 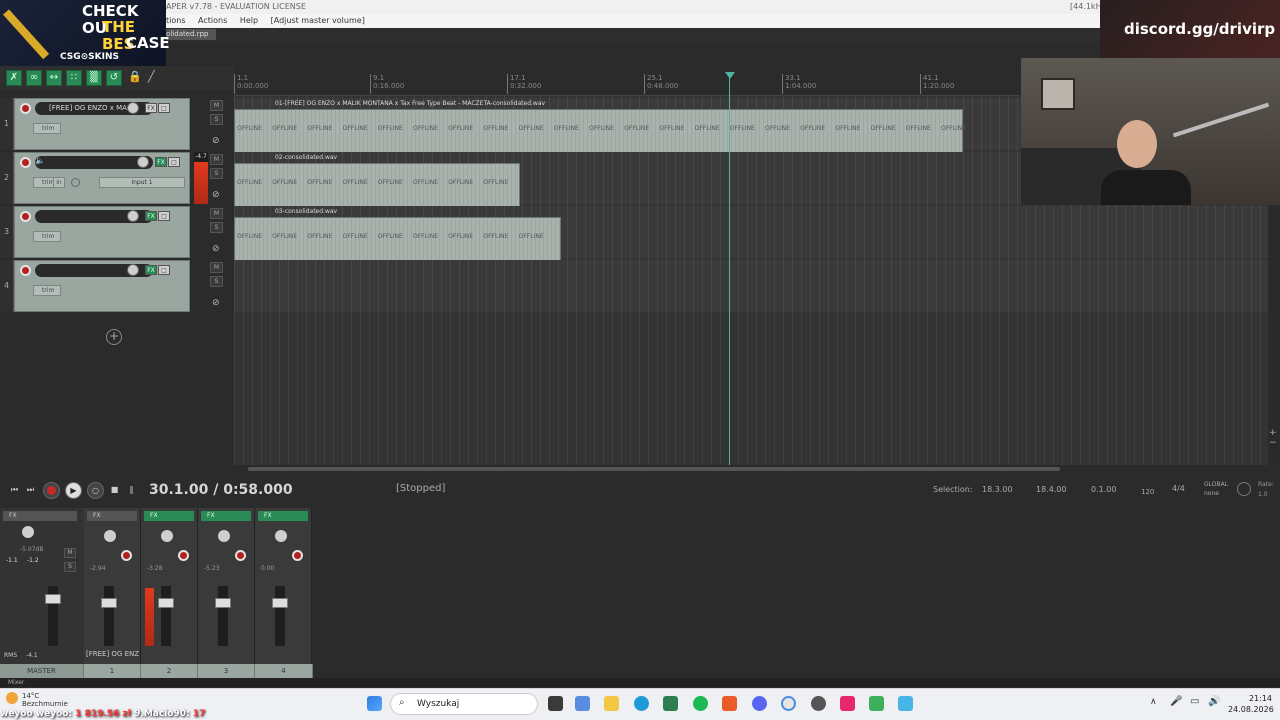 What do you see at coordinates (102, 124) in the screenshot?
I see `track-1-panel: [FREE] OG ENZO x MALIK FX □ trim` at bounding box center [102, 124].